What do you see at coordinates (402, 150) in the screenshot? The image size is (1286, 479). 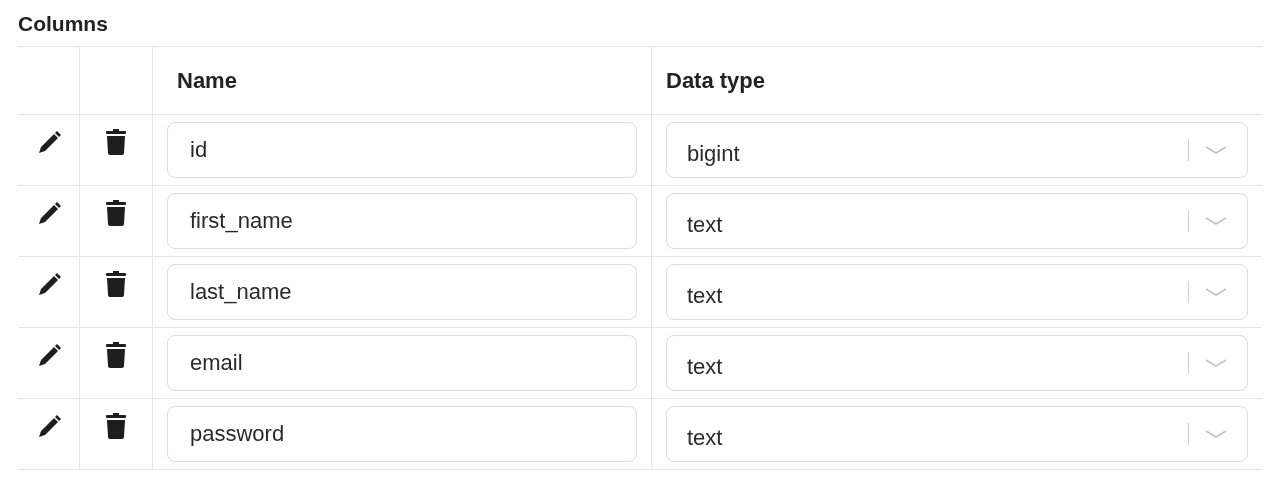 I see `name-field: id` at bounding box center [402, 150].